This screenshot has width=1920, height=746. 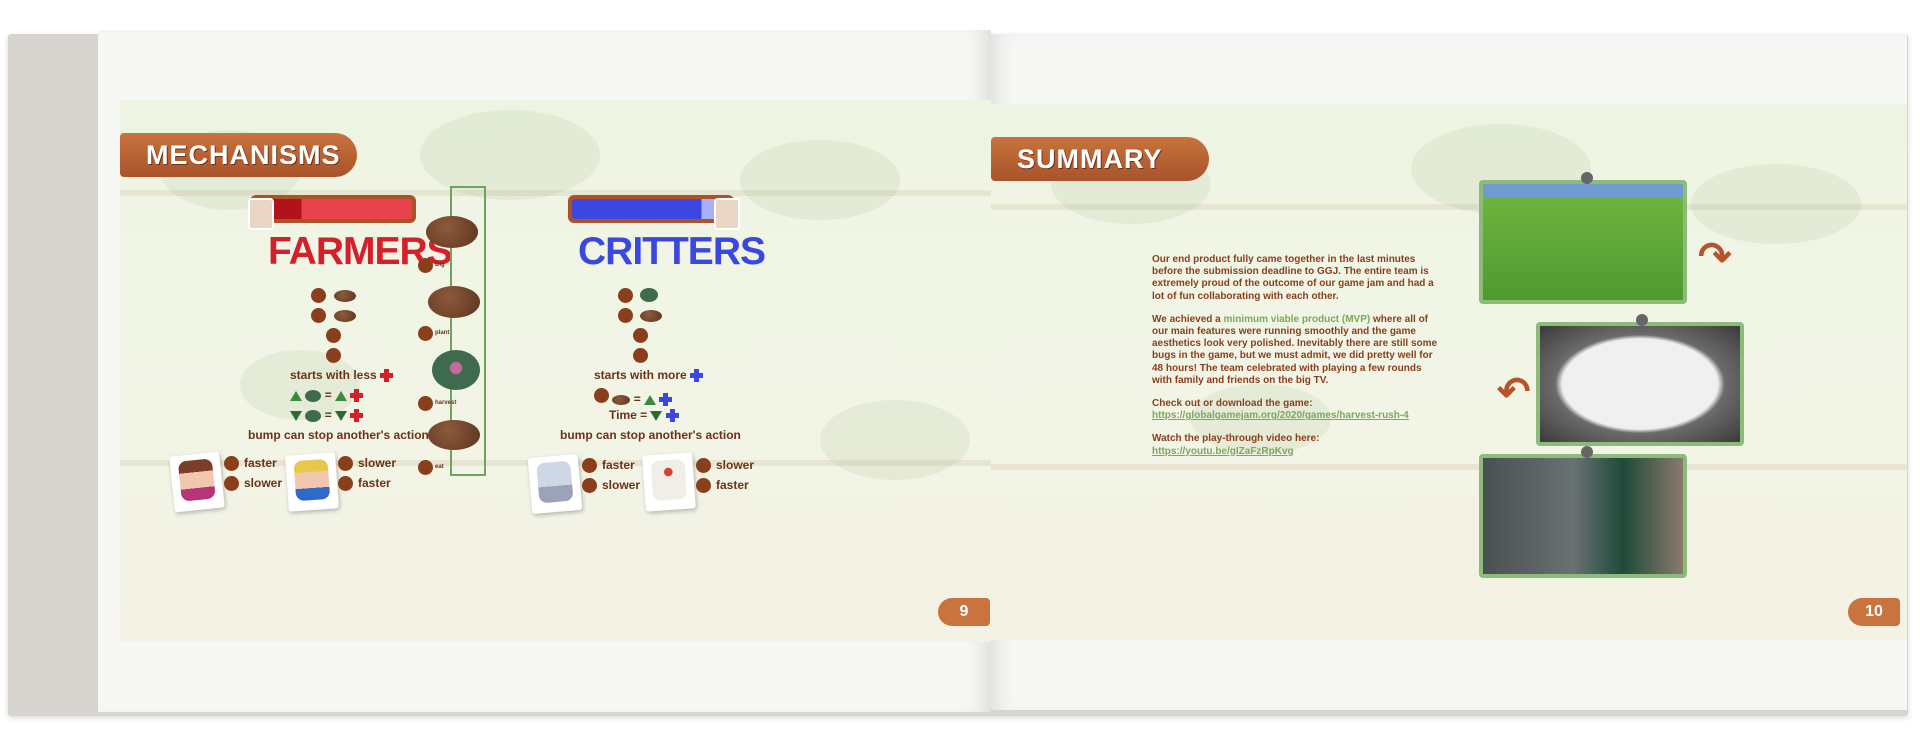 I want to click on farmer-avatar-icon, so click(x=261, y=214).